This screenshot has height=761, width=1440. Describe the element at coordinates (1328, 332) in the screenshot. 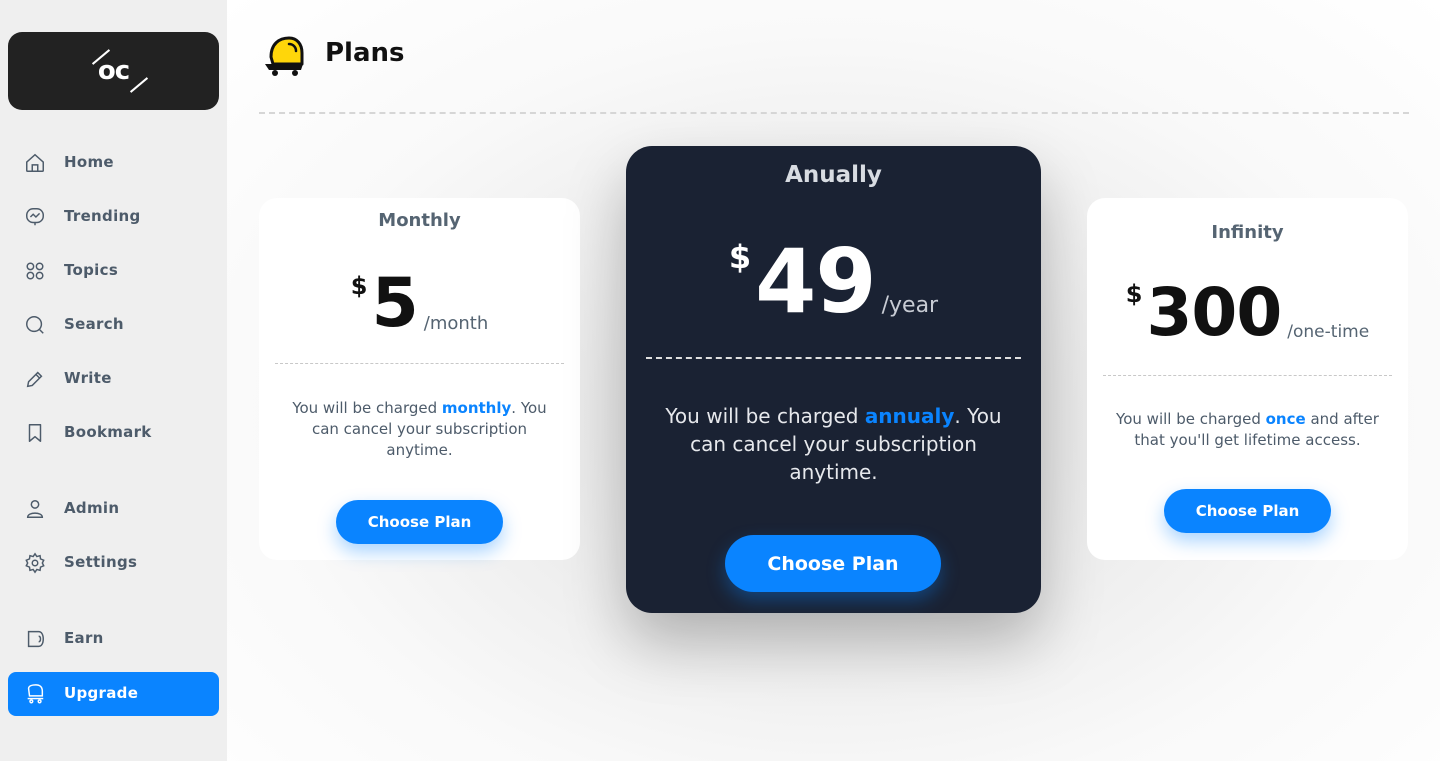

I see `price-period: /one-time` at that location.